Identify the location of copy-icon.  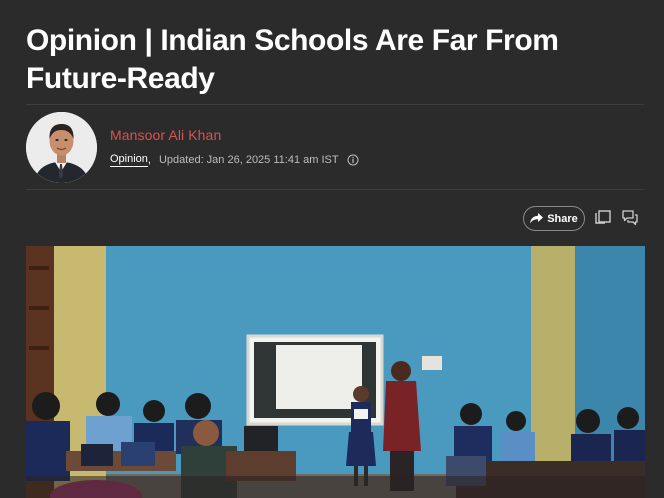
(603, 218).